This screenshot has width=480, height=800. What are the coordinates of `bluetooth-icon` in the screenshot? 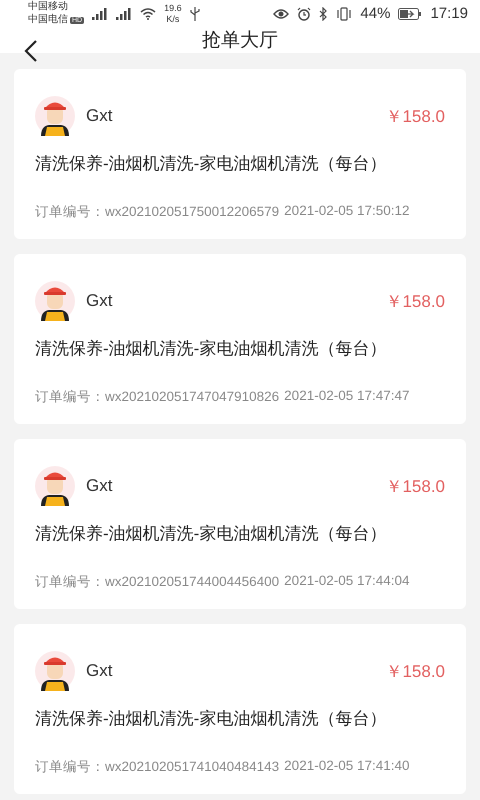 It's located at (323, 13).